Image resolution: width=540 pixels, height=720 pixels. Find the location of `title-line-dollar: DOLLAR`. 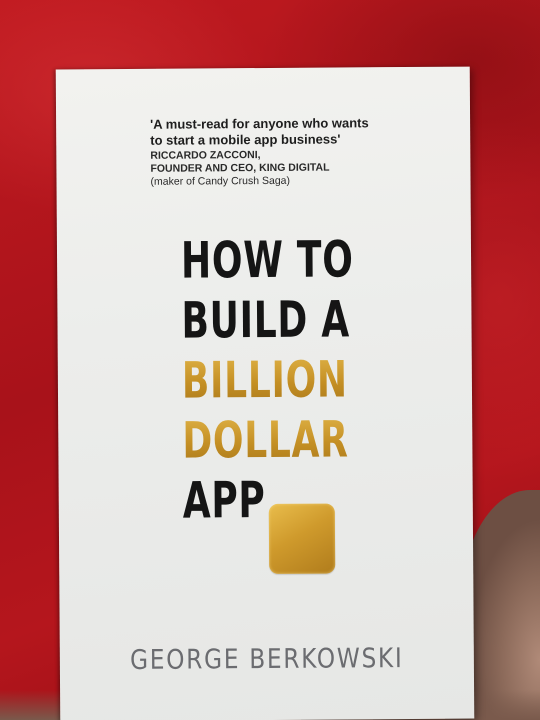

title-line-dollar: DOLLAR is located at coordinates (268, 439).